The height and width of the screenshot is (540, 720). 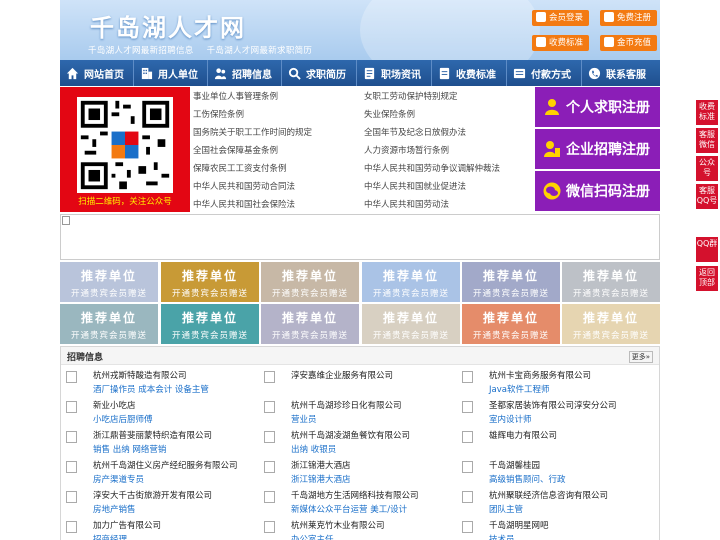 What do you see at coordinates (544, 73) in the screenshot?
I see `nav-payment: 付款方式` at bounding box center [544, 73].